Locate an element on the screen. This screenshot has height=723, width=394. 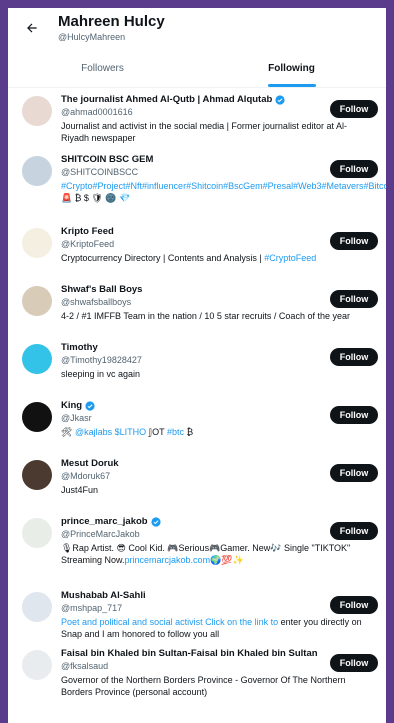
user-row: Mesut Doruk @Mdoruk67 Follow Just4Fun is located at coordinates (197, 481).